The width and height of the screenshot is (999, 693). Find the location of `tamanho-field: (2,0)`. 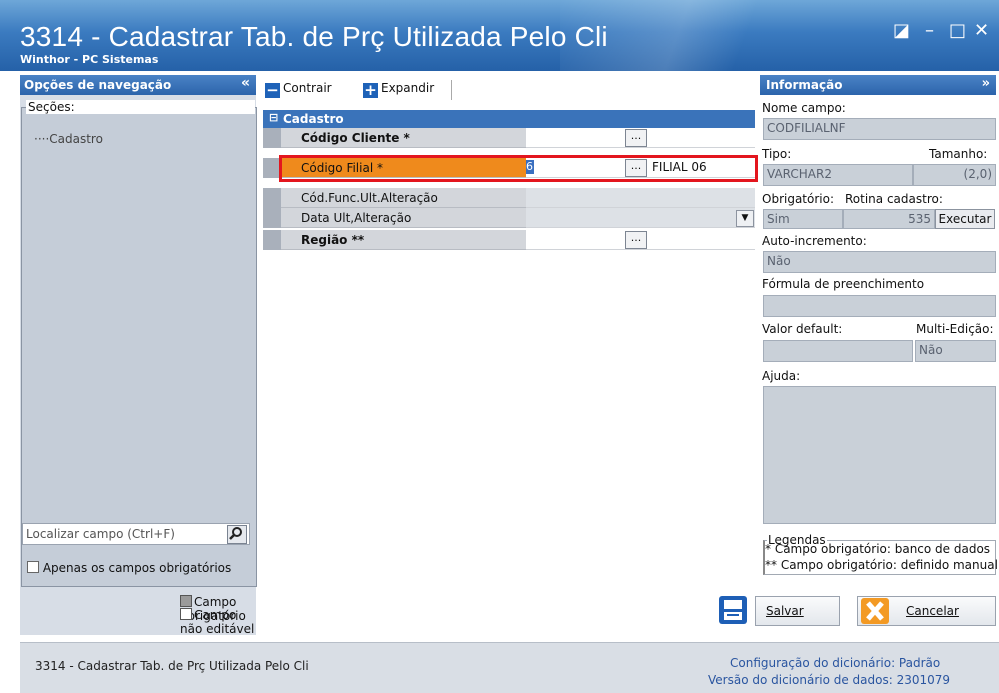

tamanho-field: (2,0) is located at coordinates (954, 175).